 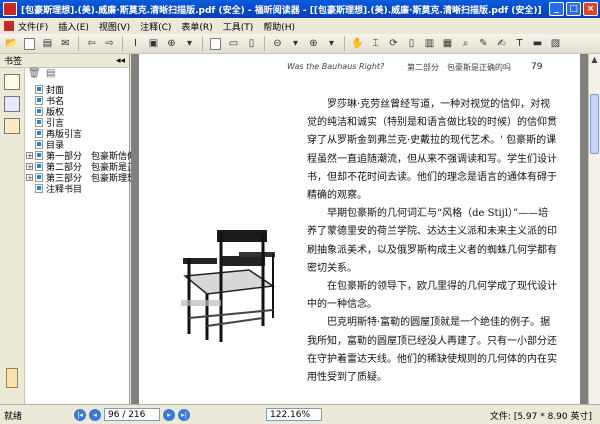 What do you see at coordinates (279, 26) in the screenshot?
I see `menu-help: 帮助(H)` at bounding box center [279, 26].